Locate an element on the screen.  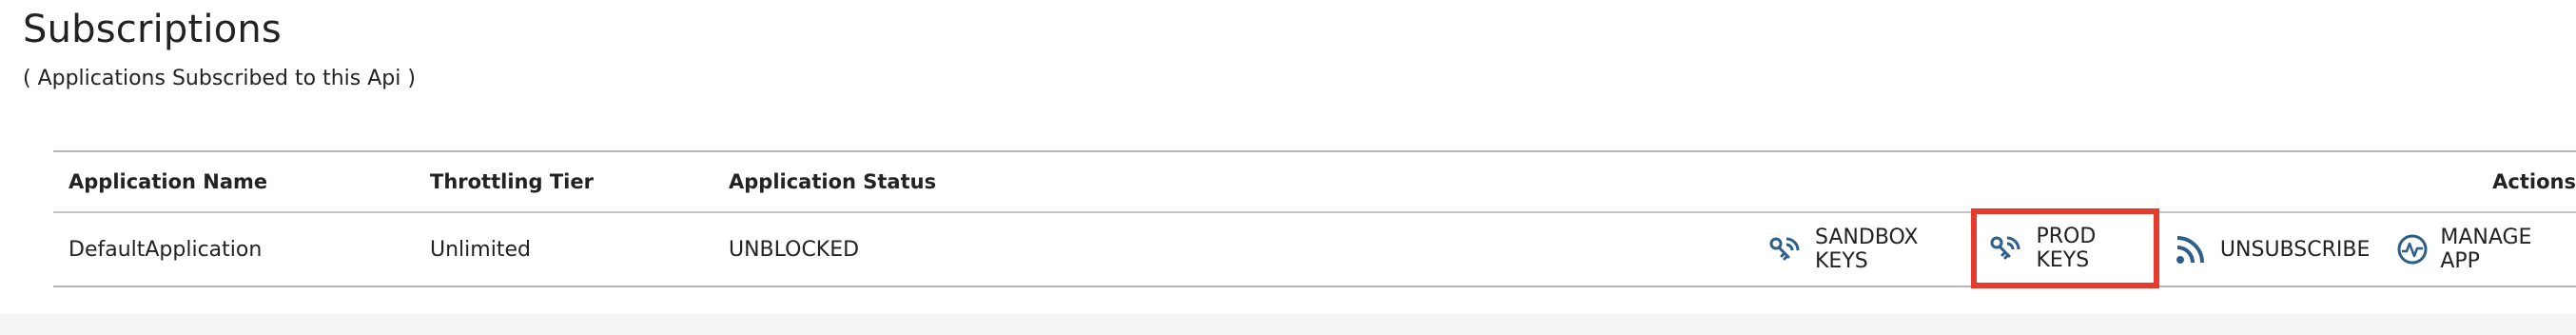
column-header-actions: Actions is located at coordinates (2534, 181).